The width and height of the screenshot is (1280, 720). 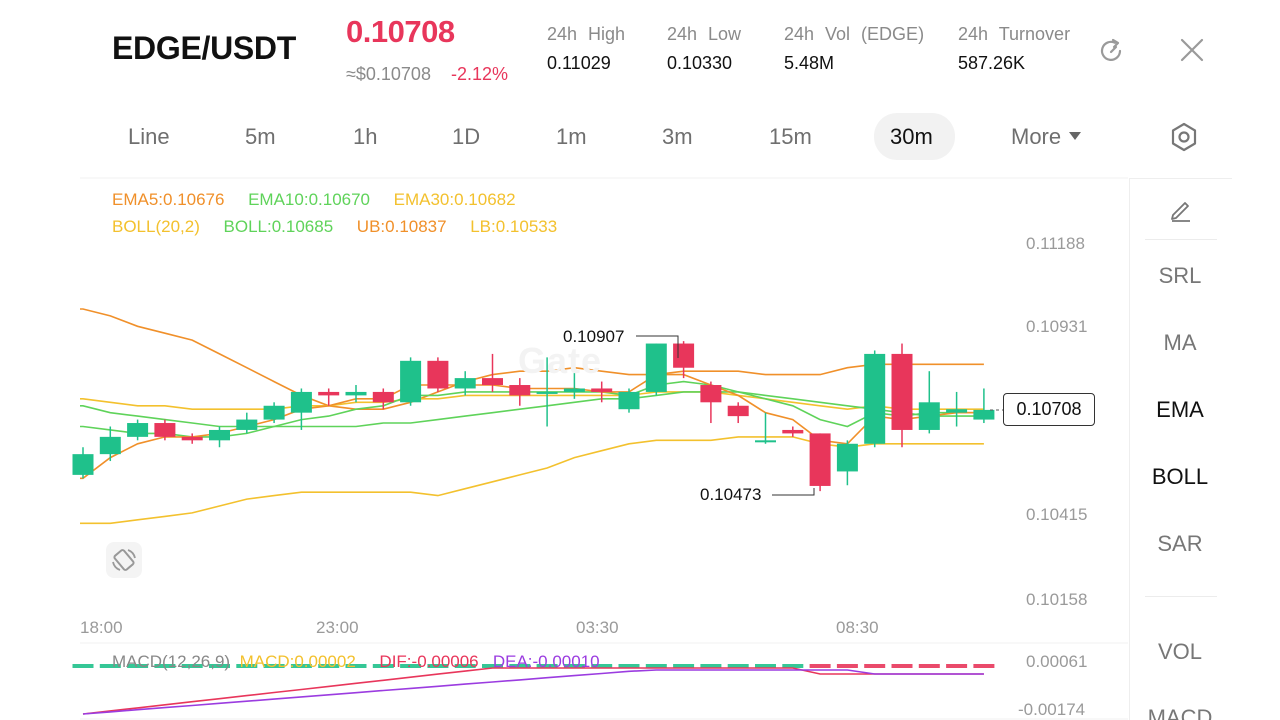 What do you see at coordinates (857, 627) in the screenshot?
I see `x-tick: 08:30` at bounding box center [857, 627].